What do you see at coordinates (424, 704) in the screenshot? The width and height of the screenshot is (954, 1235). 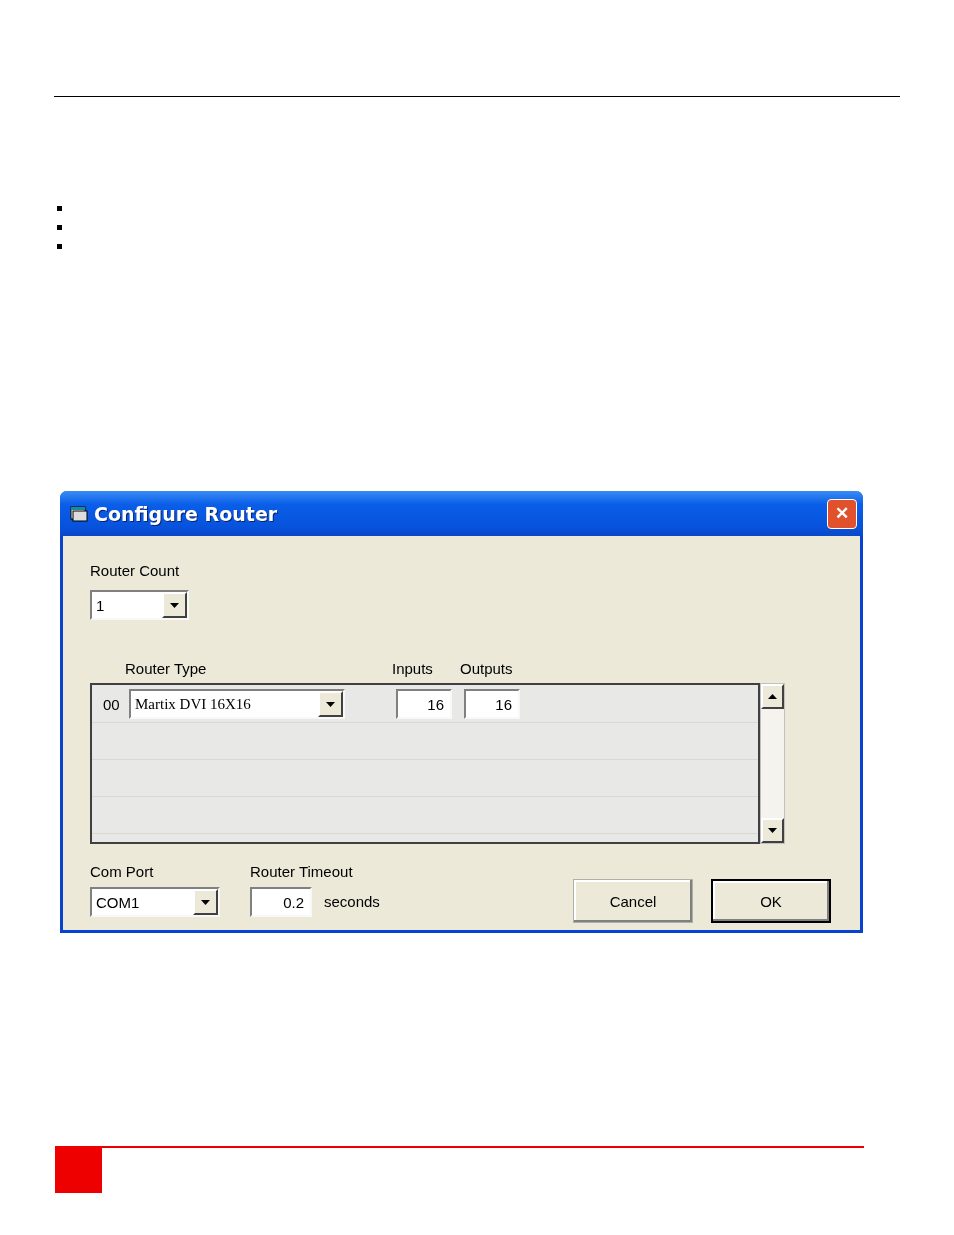 I see `inputs-field: 16` at bounding box center [424, 704].